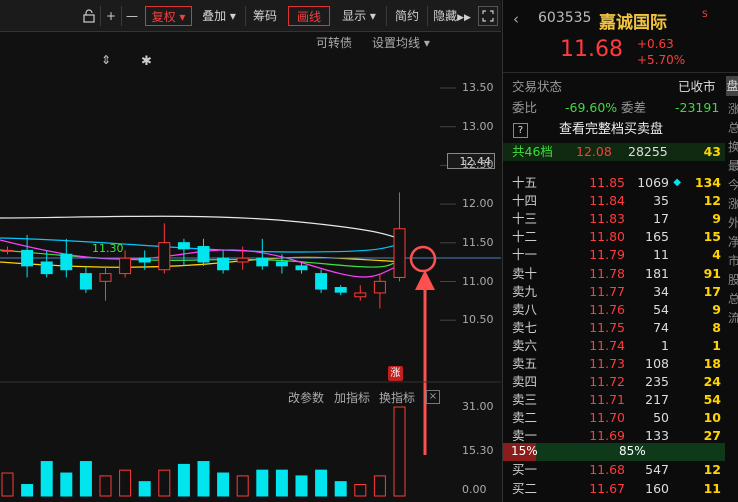 The width and height of the screenshot is (738, 502). I want to click on price-axis-label: 13.00, so click(478, 126).